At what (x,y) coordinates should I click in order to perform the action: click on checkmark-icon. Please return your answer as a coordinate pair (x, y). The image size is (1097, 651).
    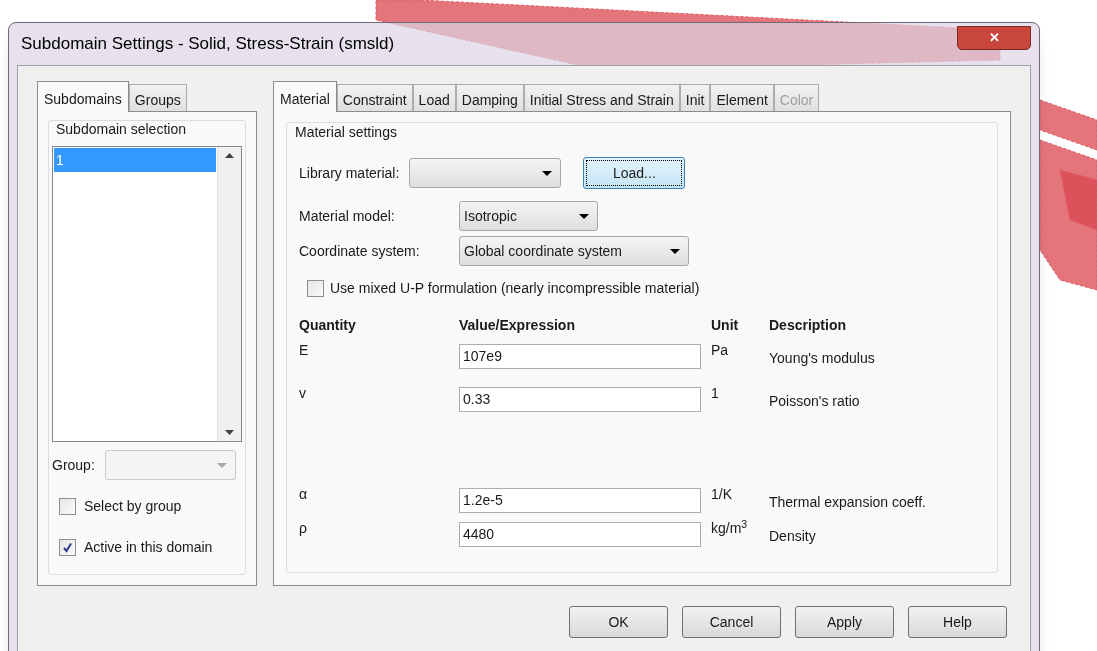
    Looking at the image, I should click on (67, 547).